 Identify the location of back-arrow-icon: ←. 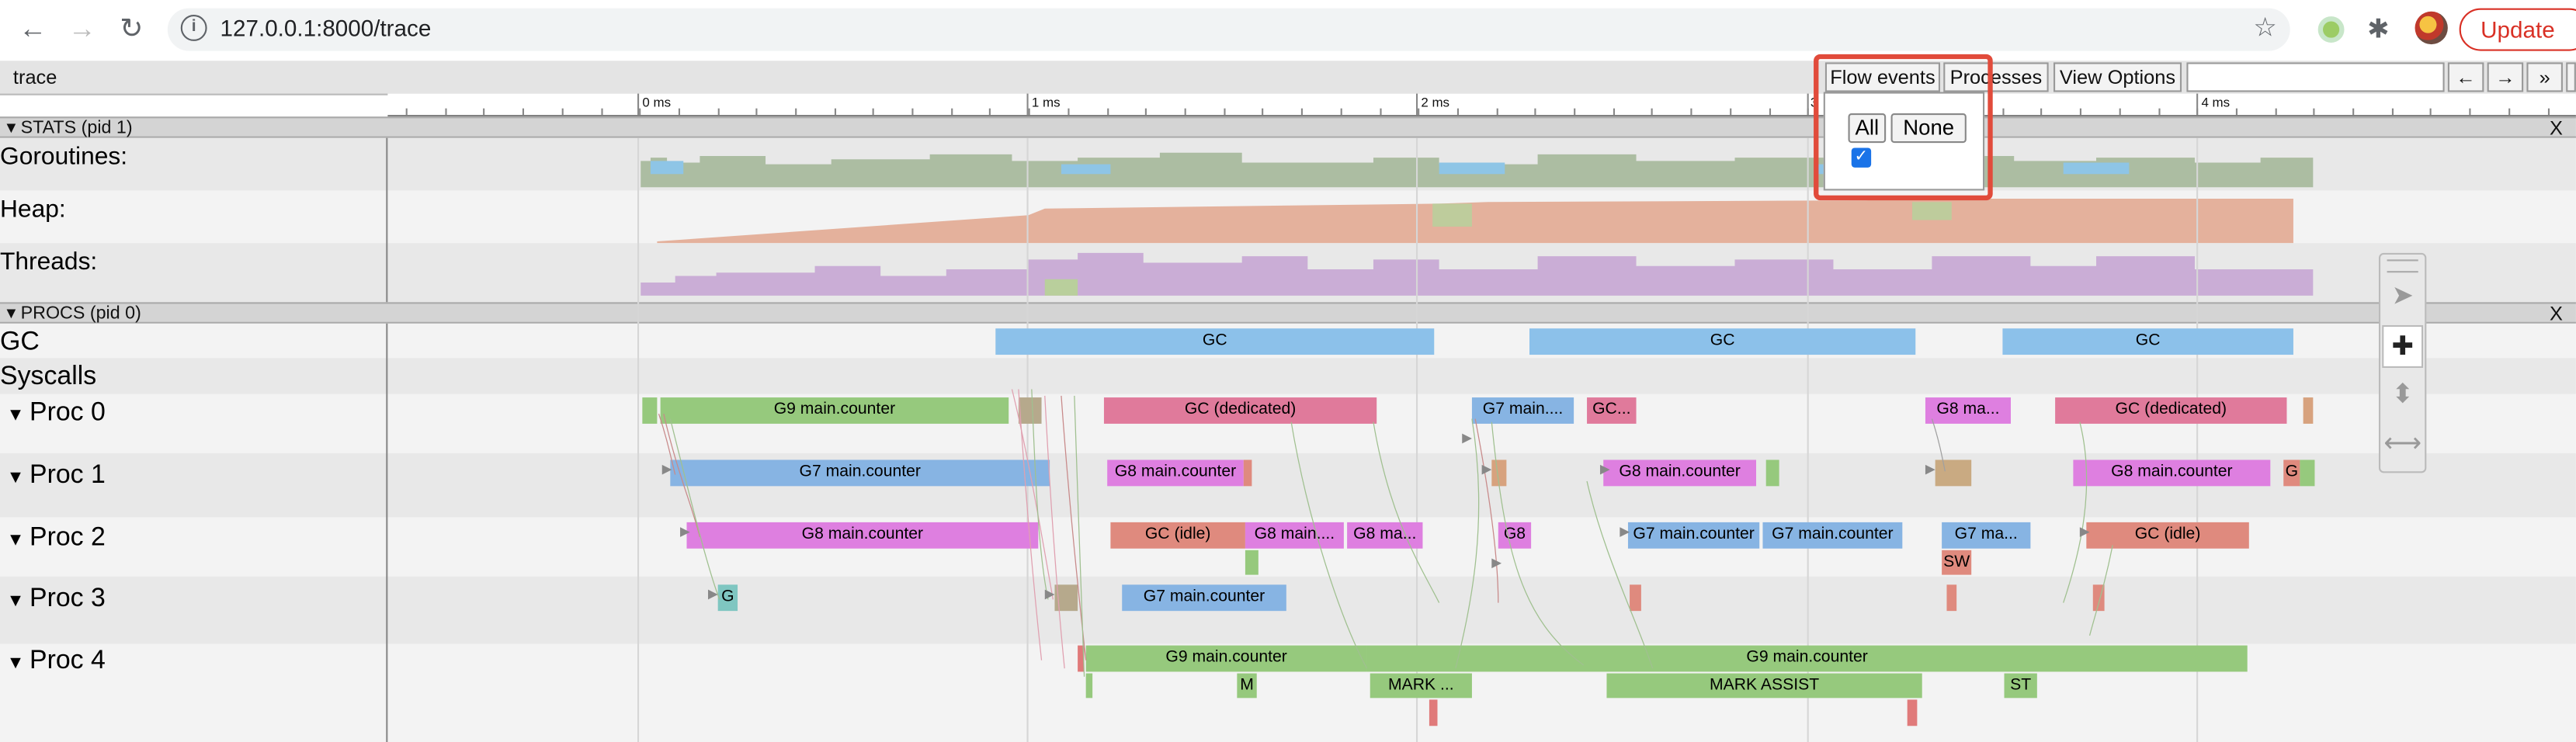
(32, 29).